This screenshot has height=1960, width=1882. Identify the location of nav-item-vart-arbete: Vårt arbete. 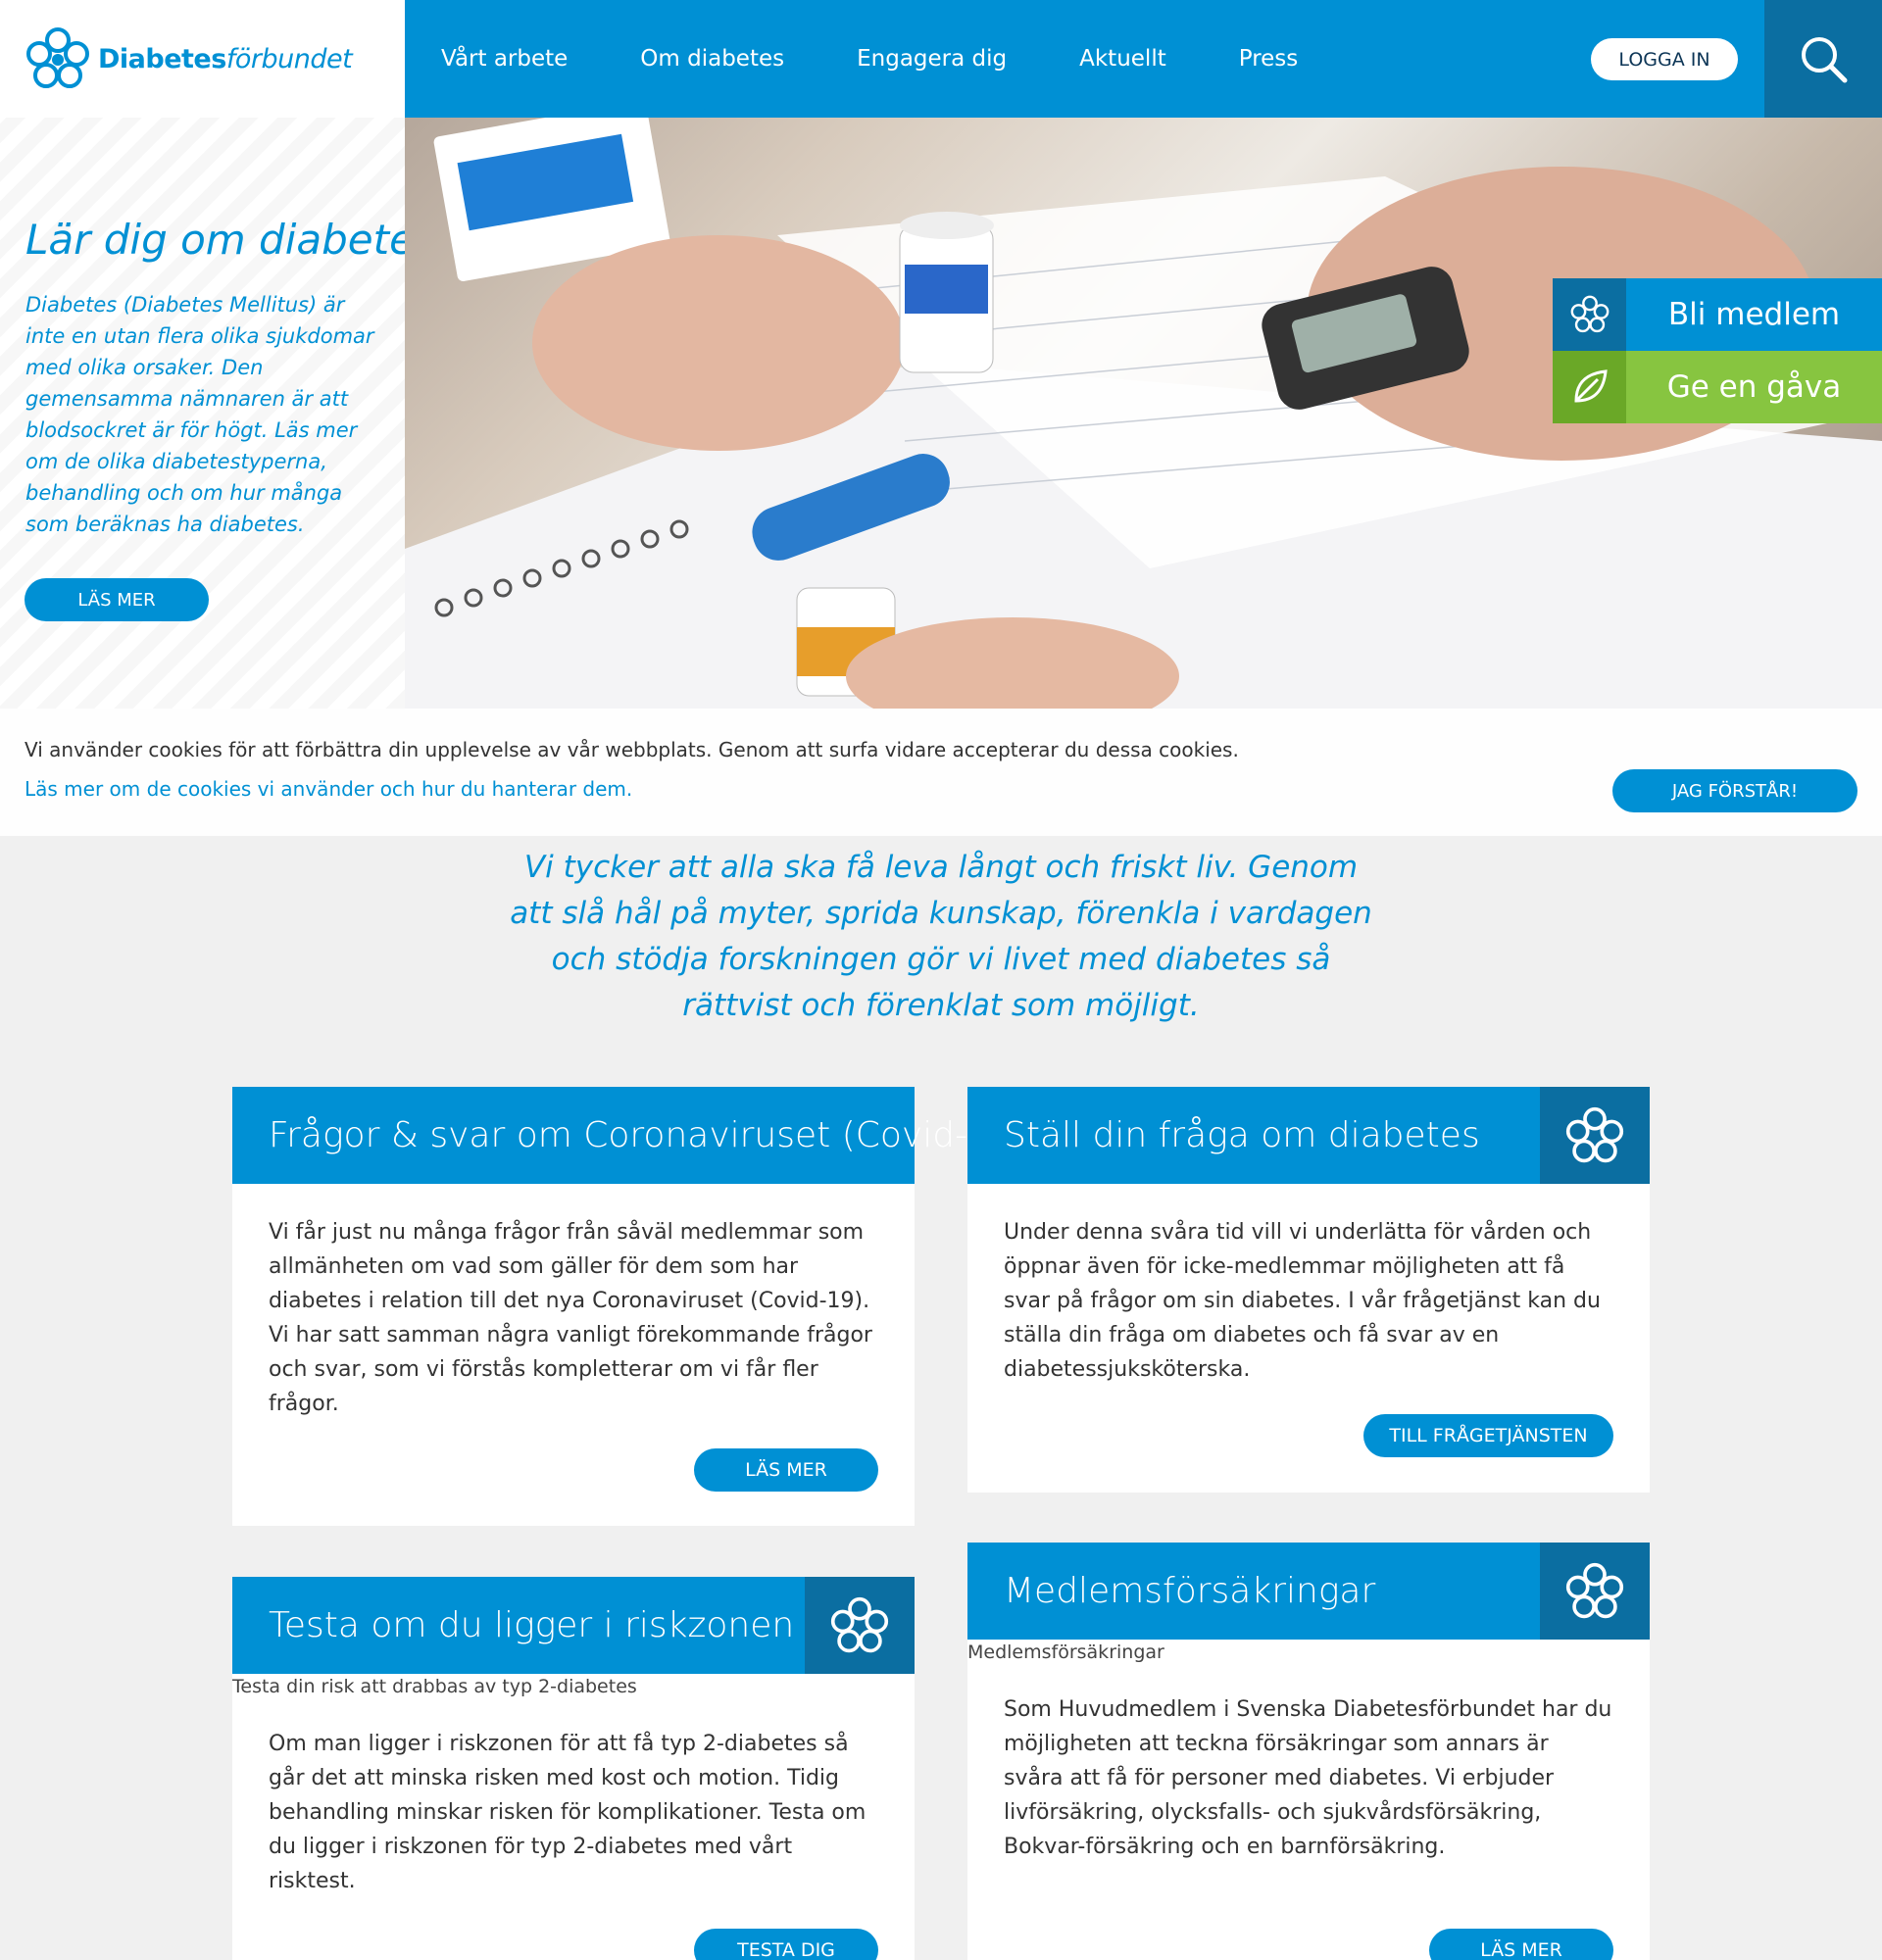
(504, 59).